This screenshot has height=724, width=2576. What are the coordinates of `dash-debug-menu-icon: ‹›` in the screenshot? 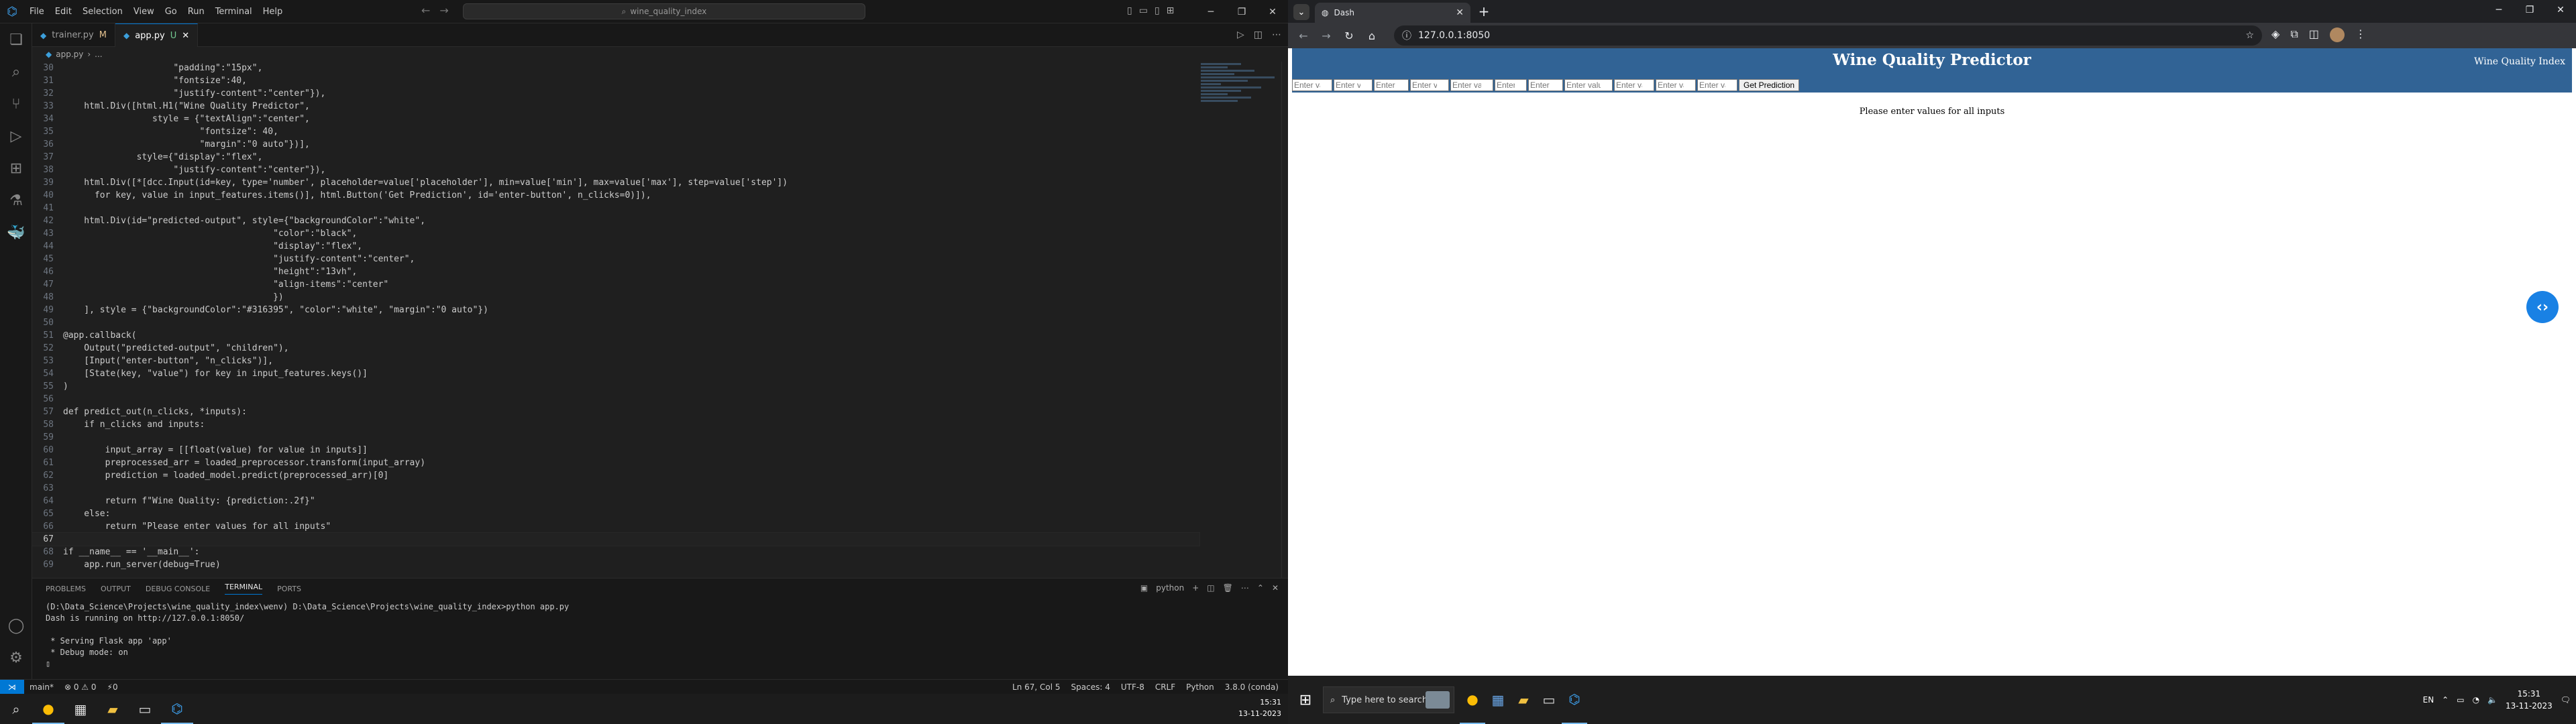 It's located at (2542, 307).